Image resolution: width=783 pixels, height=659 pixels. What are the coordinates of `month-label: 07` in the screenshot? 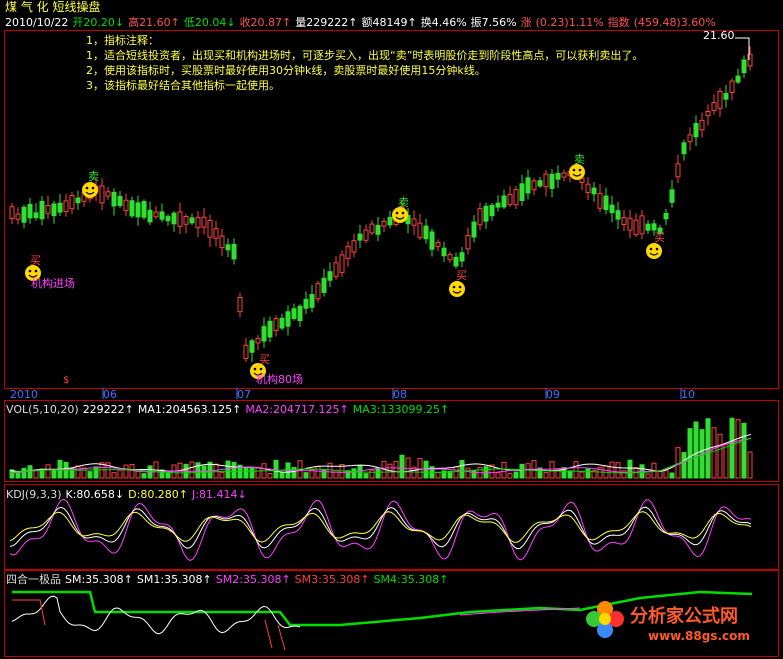 It's located at (244, 394).